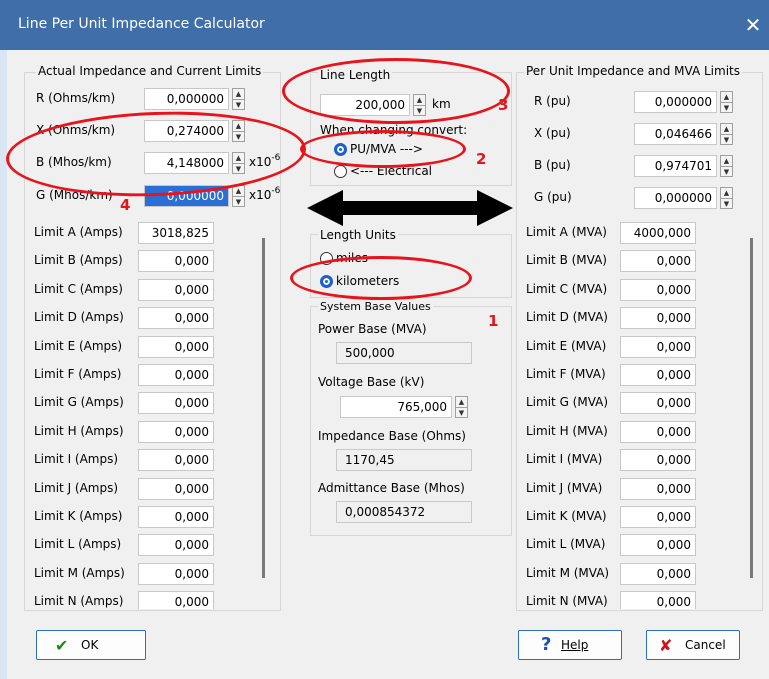  What do you see at coordinates (396, 91) in the screenshot?
I see `annotation-ellipse-line-length` at bounding box center [396, 91].